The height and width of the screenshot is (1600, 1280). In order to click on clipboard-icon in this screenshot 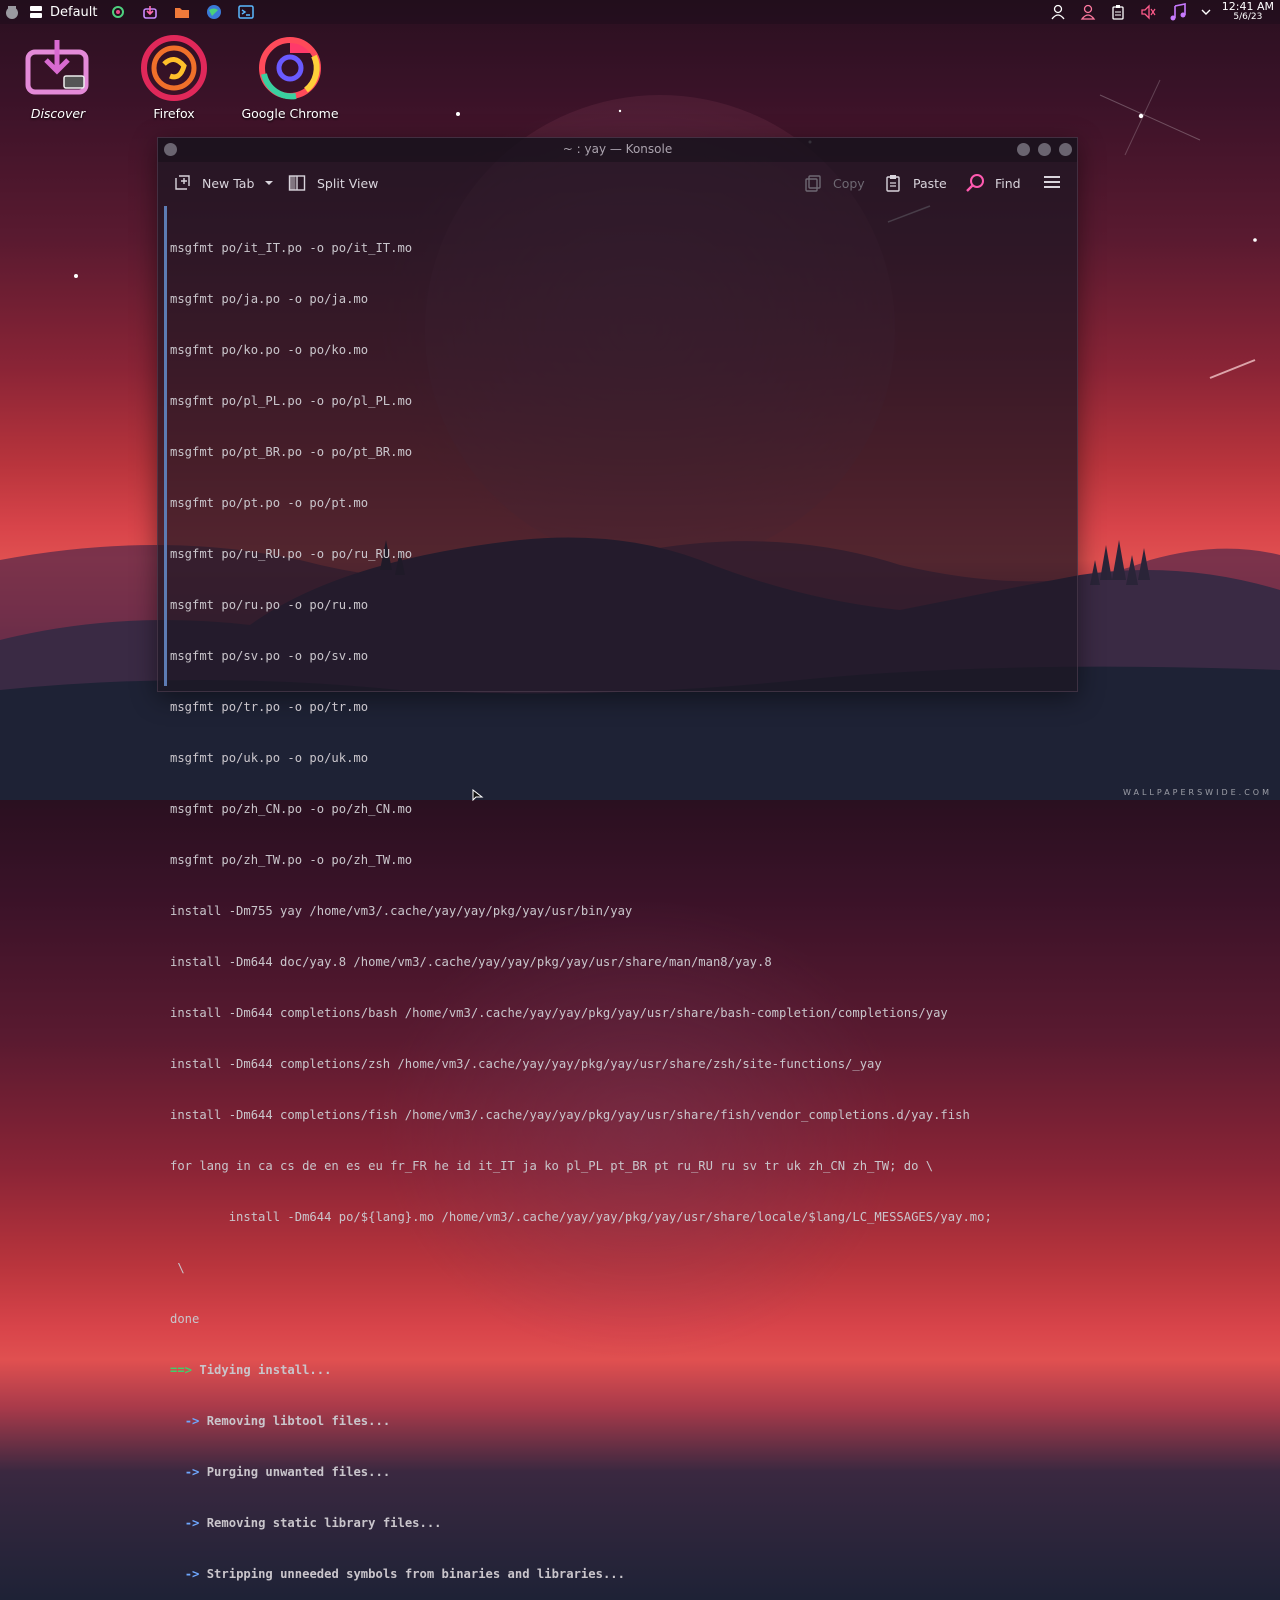, I will do `click(1118, 12)`.